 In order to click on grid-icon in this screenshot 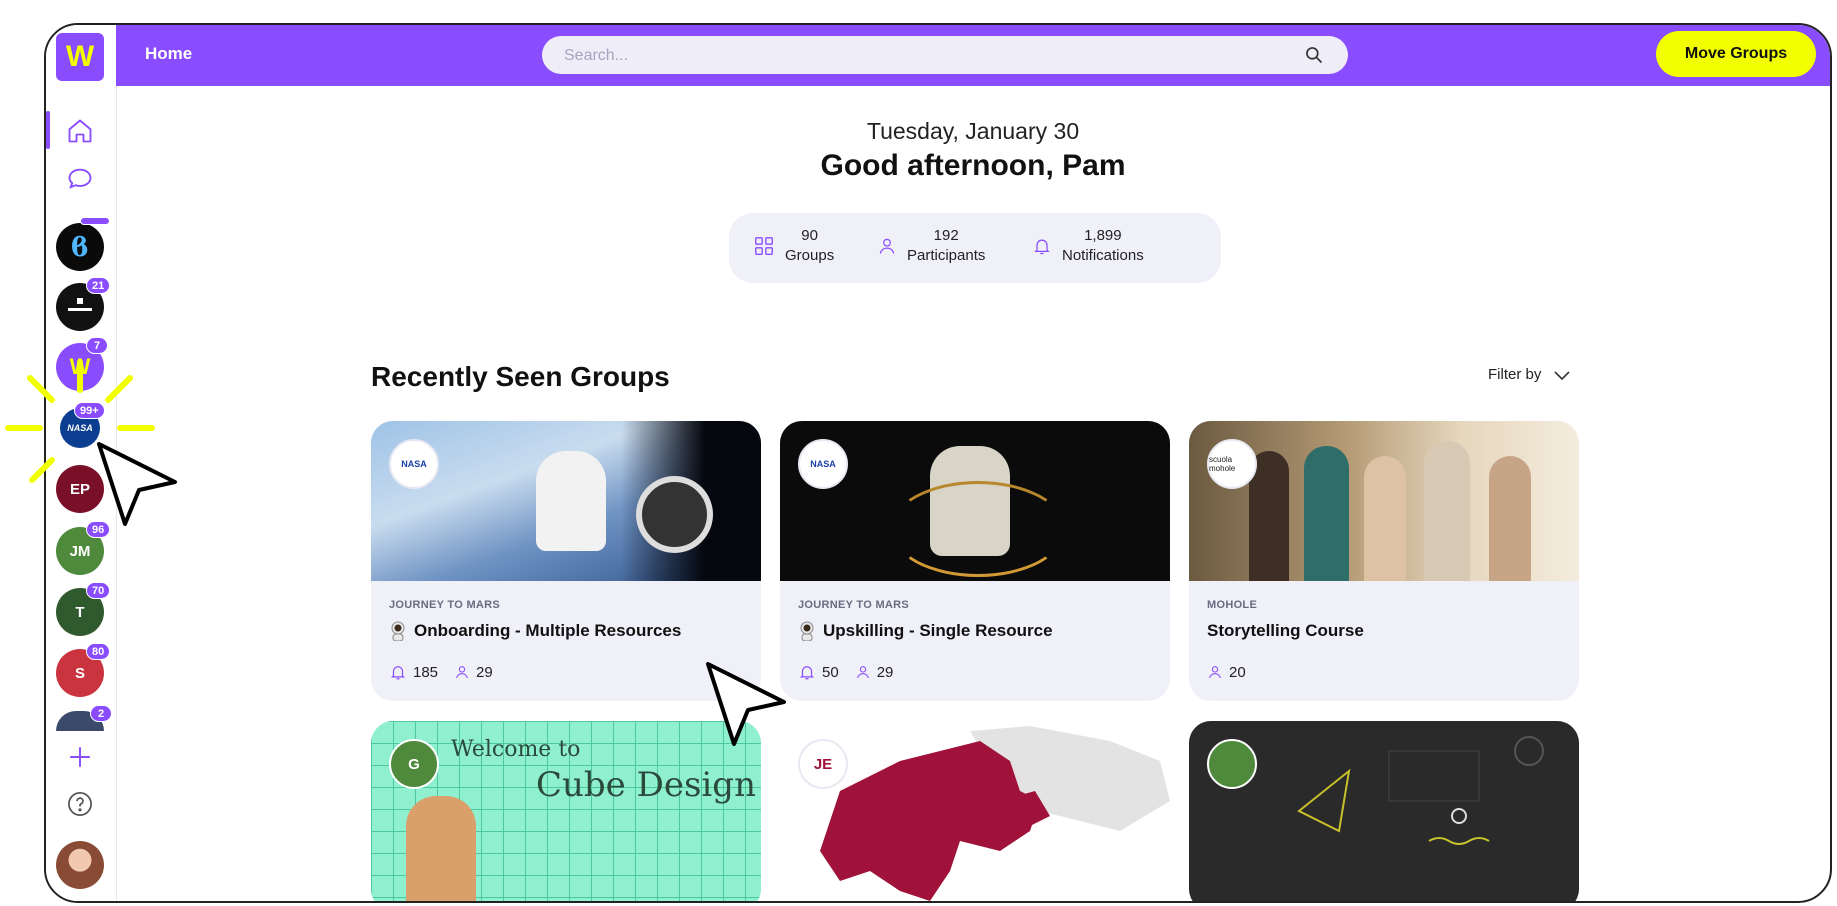, I will do `click(764, 246)`.